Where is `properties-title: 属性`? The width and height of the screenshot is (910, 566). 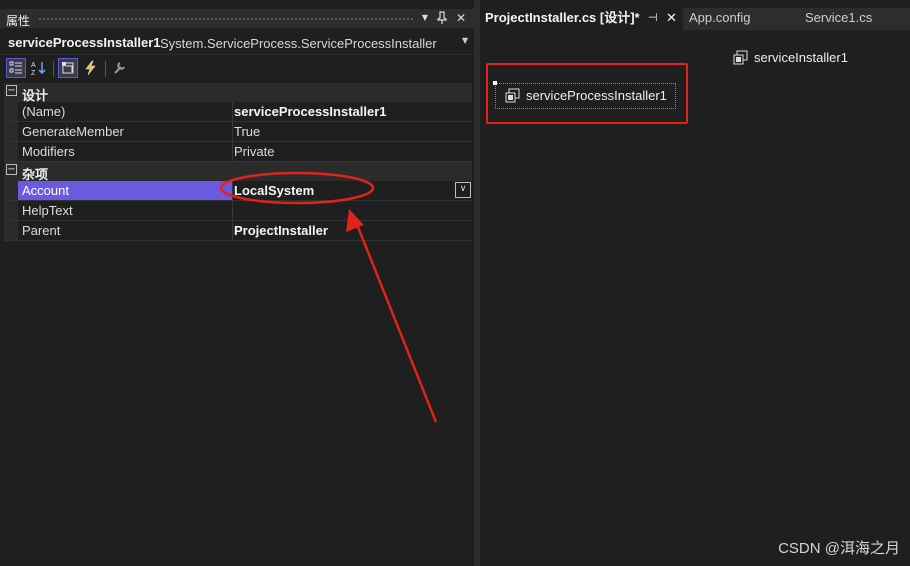 properties-title: 属性 is located at coordinates (18, 21).